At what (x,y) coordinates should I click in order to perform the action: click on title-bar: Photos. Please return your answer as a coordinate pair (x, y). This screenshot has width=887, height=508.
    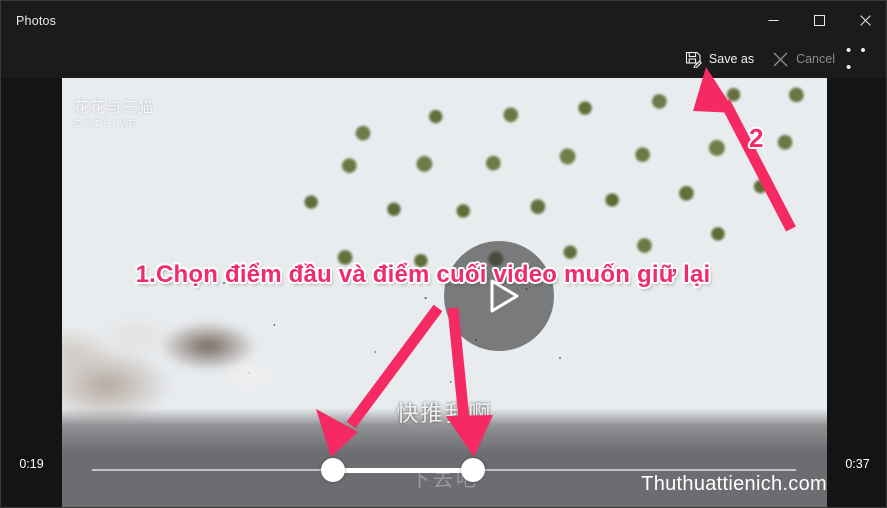
    Looking at the image, I should click on (443, 20).